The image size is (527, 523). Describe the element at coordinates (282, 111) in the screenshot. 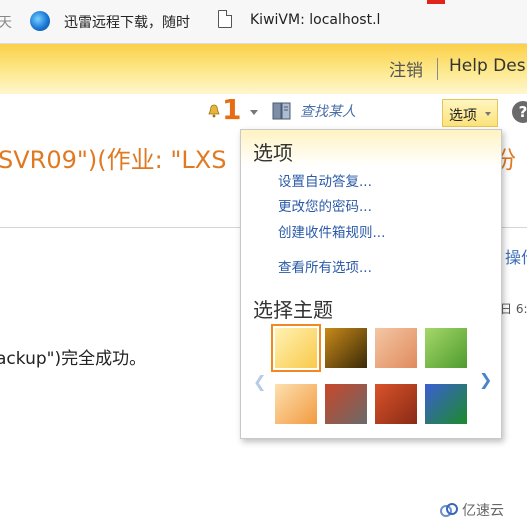

I see `address-book-icon` at that location.